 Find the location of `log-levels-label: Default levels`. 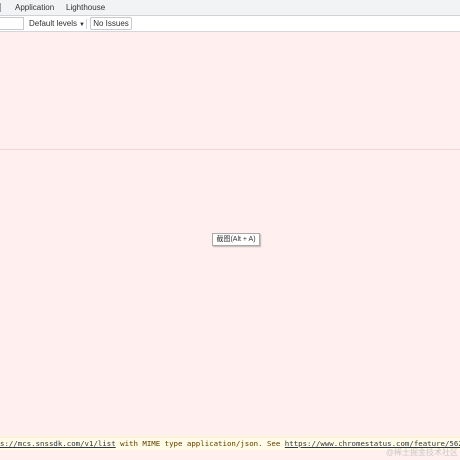

log-levels-label: Default levels is located at coordinates (53, 23).